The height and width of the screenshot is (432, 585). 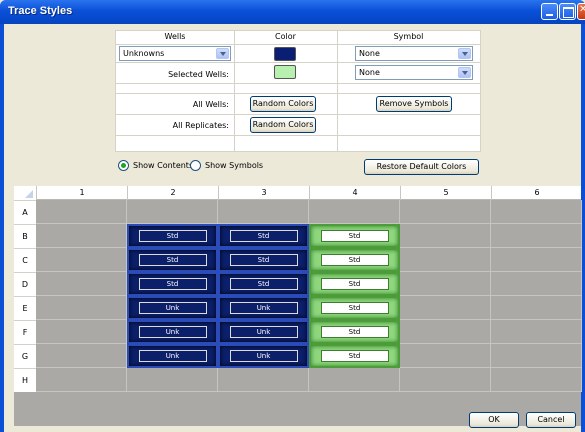 I want to click on well-g1, so click(x=81, y=356).